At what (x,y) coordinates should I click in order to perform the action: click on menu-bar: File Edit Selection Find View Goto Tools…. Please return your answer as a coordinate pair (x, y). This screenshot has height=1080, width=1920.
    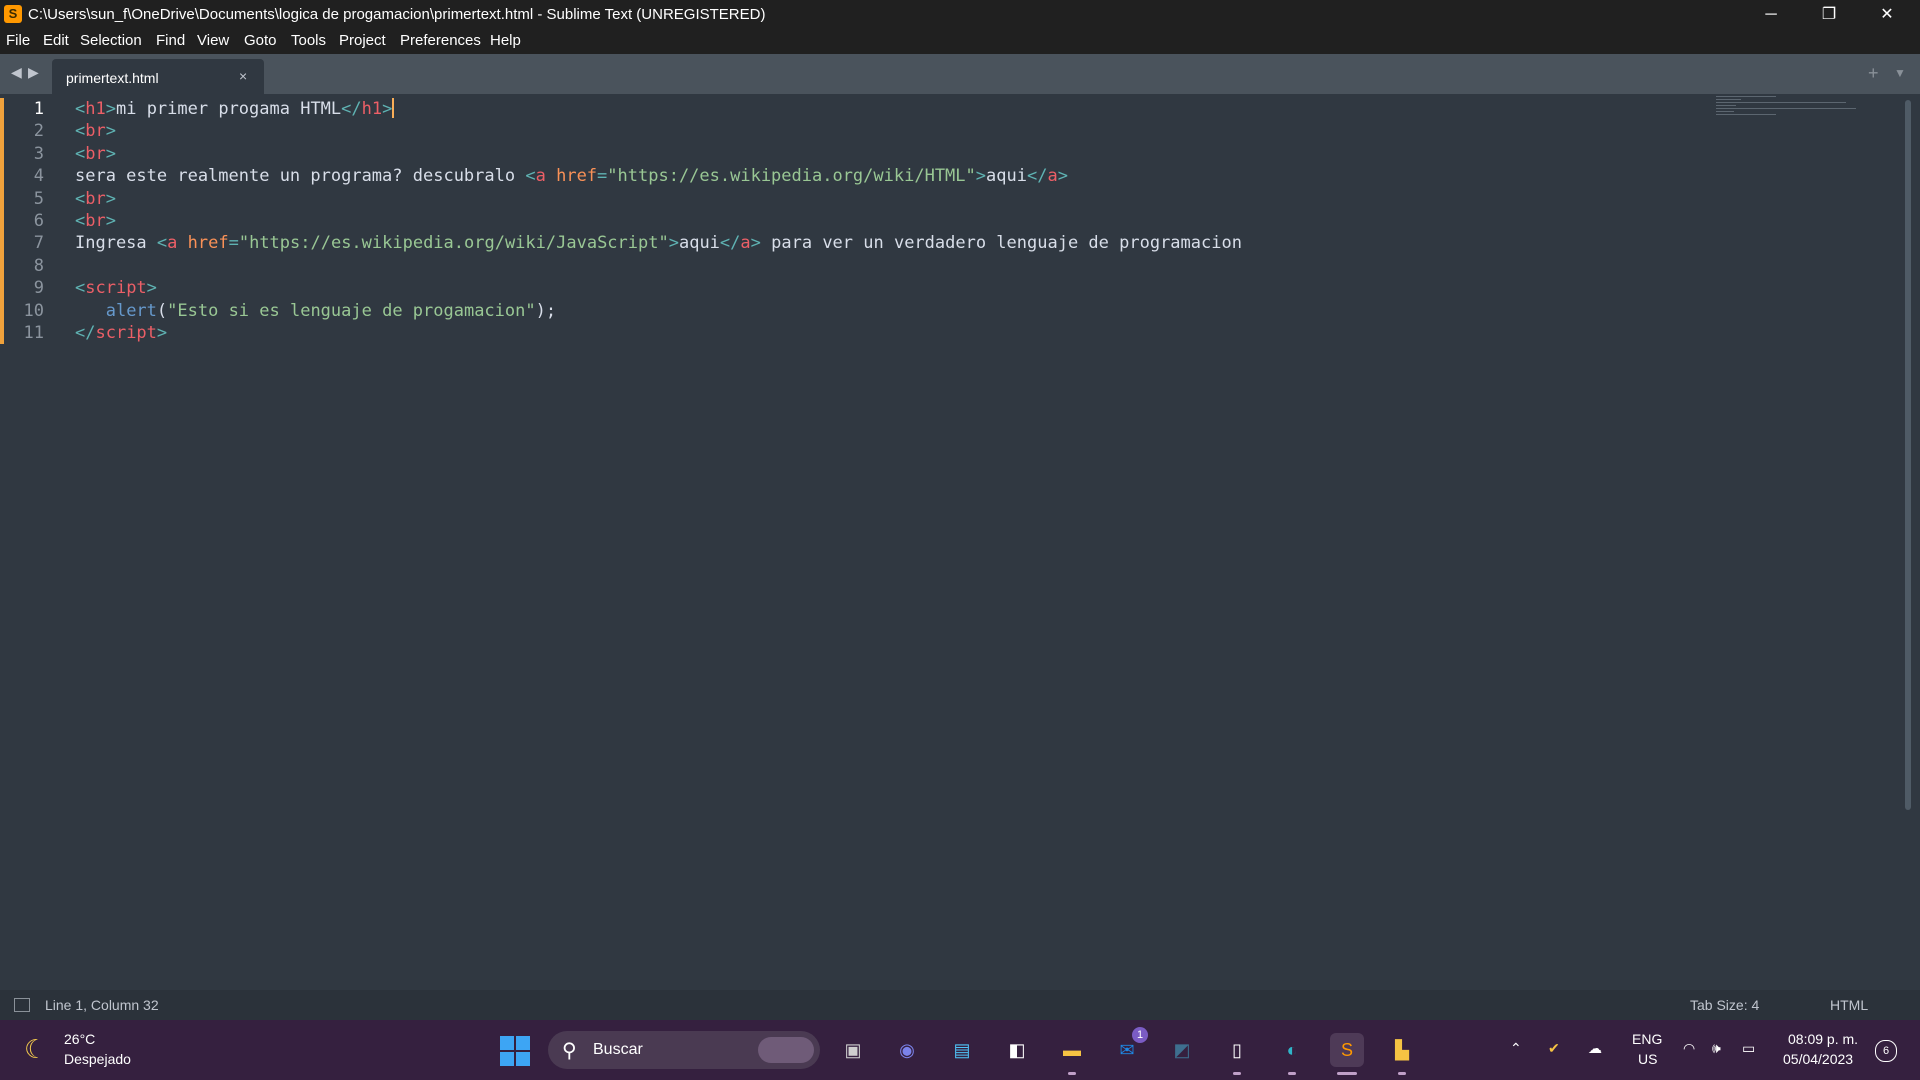
    Looking at the image, I should click on (960, 41).